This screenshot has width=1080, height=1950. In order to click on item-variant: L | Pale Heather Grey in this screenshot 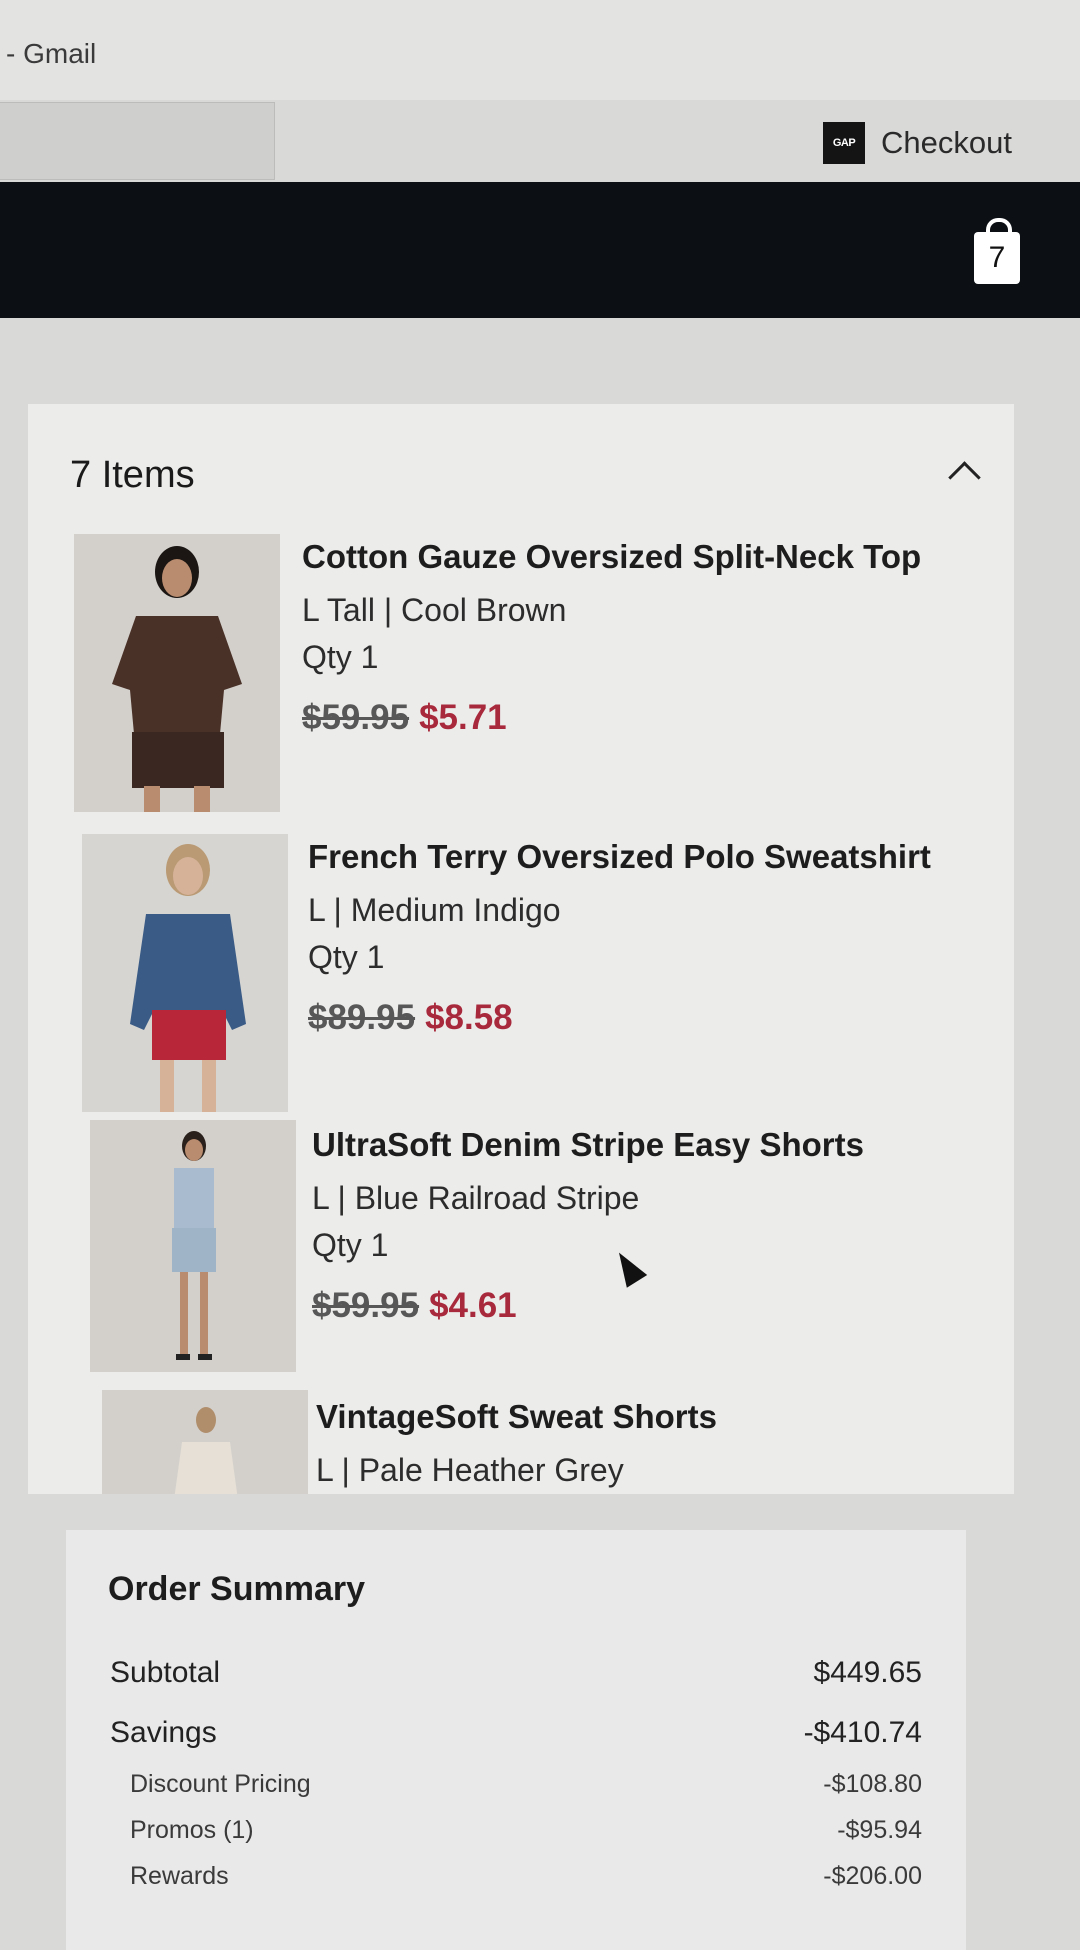, I will do `click(470, 1470)`.